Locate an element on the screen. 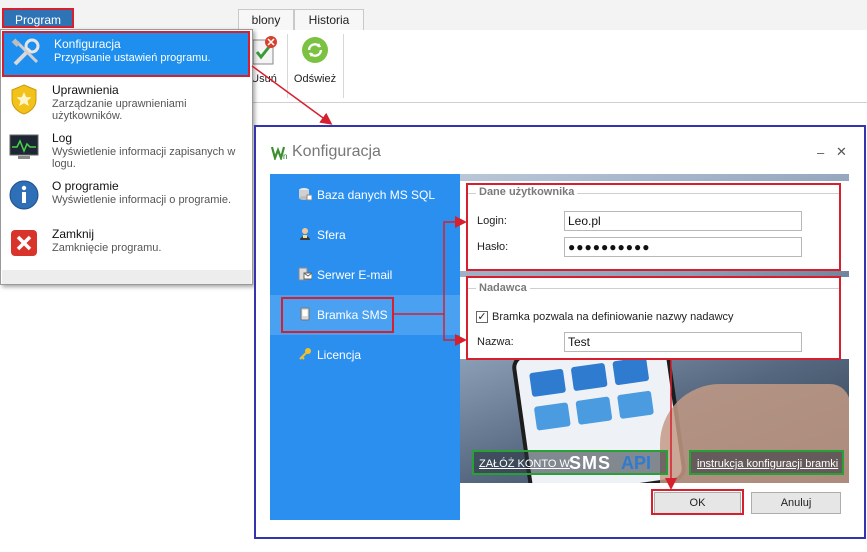 The height and width of the screenshot is (552, 867). arrow-menu-to-dialog is located at coordinates (292, 95).